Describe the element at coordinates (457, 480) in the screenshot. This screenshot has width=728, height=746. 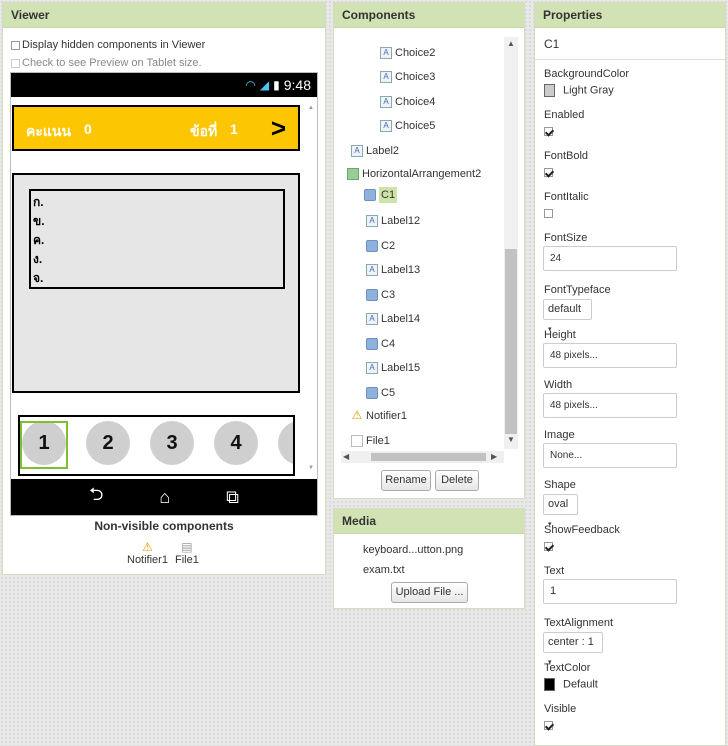
I see `delete-button: Delete` at that location.